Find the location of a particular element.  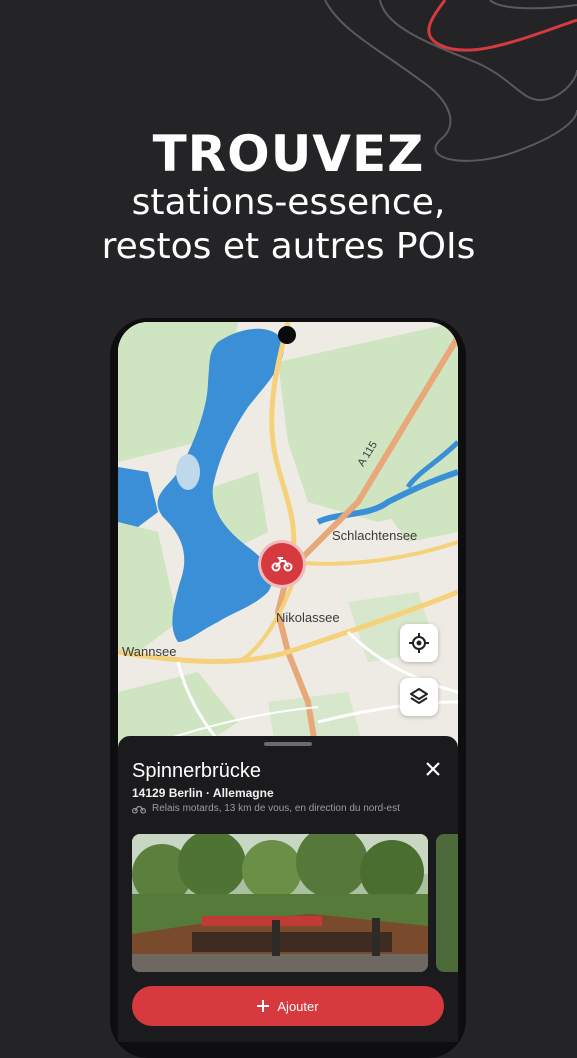

map-layers-button is located at coordinates (419, 697).